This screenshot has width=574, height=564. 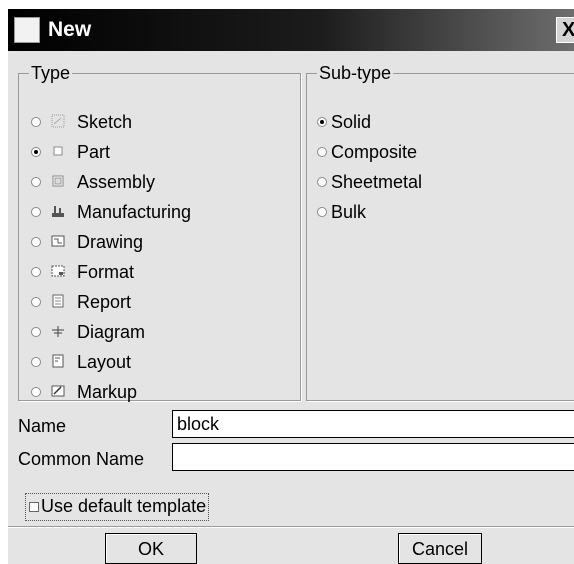 What do you see at coordinates (111, 332) in the screenshot?
I see `type-option-label: Diagram` at bounding box center [111, 332].